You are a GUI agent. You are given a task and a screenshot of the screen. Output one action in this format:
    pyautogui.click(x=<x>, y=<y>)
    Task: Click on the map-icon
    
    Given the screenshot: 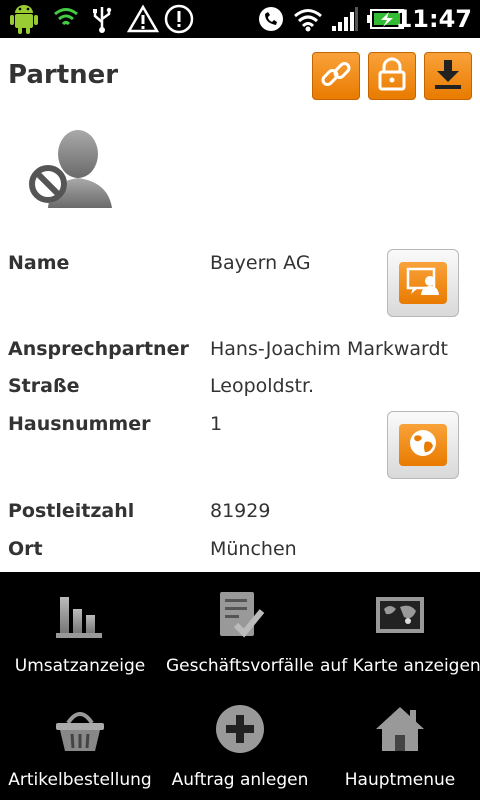 What is the action you would take?
    pyautogui.click(x=400, y=615)
    